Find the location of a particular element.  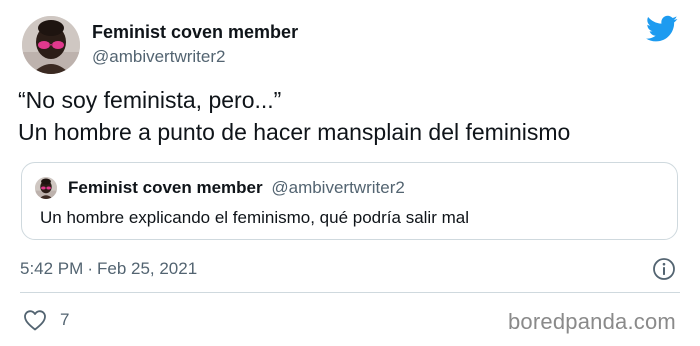

tweet-timestamp: 5:42 PM · Feb 25, 2021 is located at coordinates (108, 269).